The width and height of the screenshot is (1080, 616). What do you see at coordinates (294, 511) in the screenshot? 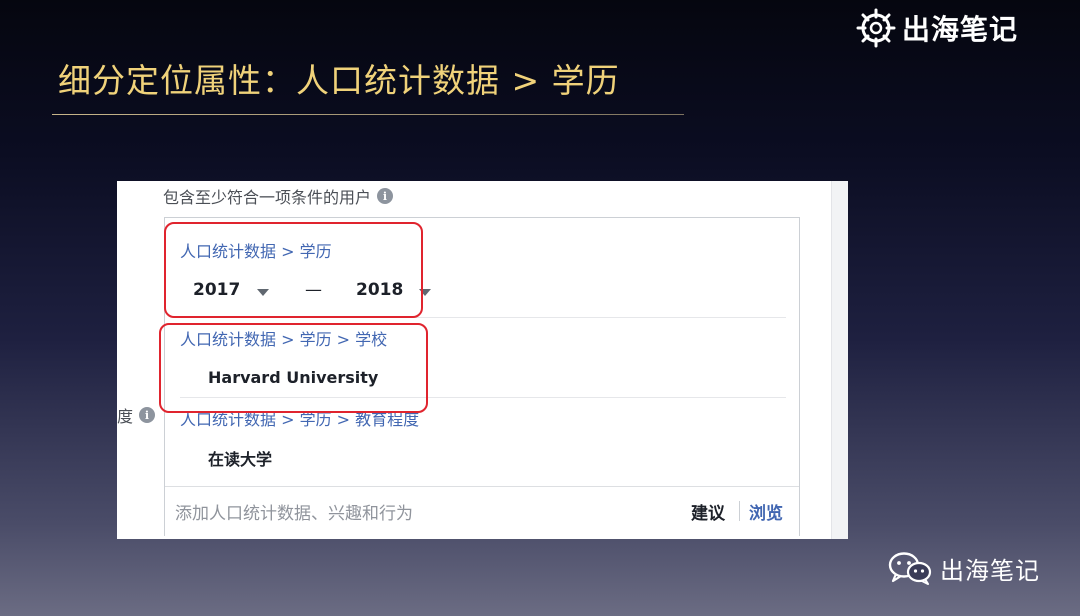
I see `add-criteria-input: 添加人口统计数据、兴趣和行为` at bounding box center [294, 511].